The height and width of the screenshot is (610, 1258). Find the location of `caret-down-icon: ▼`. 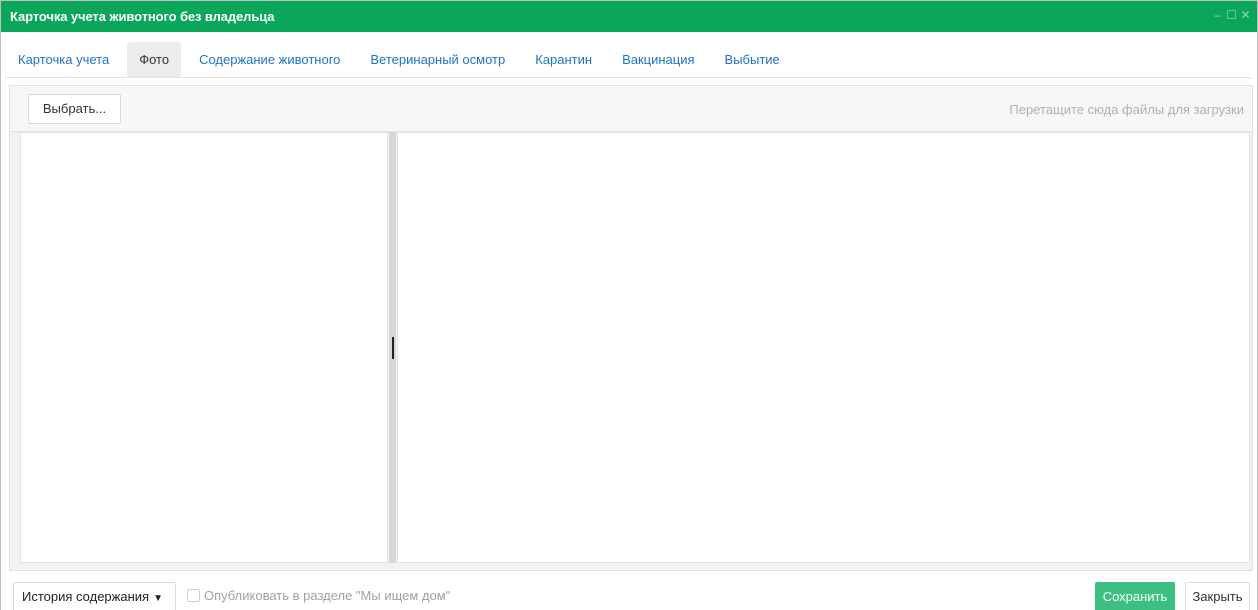

caret-down-icon: ▼ is located at coordinates (158, 598).